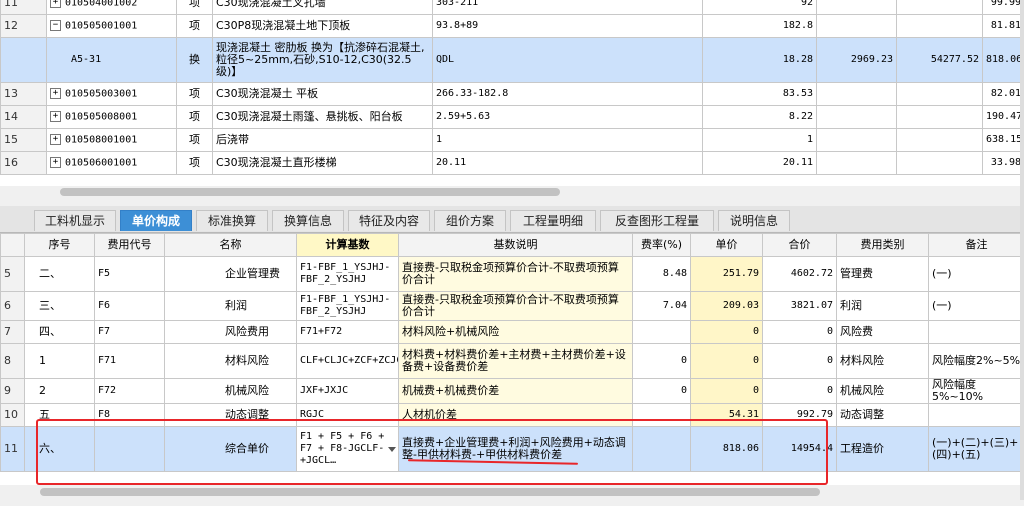 This screenshot has width=1024, height=506. I want to click on tab-7: 工程量明细, so click(553, 220).